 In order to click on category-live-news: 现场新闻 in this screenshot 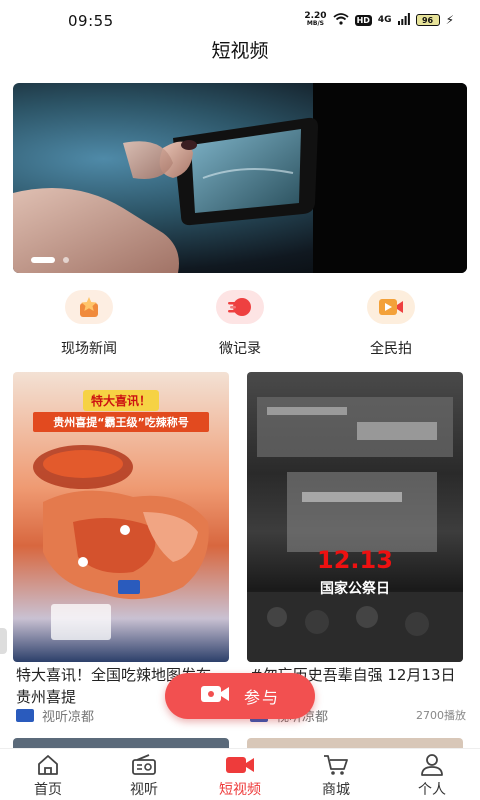, I will do `click(89, 324)`.